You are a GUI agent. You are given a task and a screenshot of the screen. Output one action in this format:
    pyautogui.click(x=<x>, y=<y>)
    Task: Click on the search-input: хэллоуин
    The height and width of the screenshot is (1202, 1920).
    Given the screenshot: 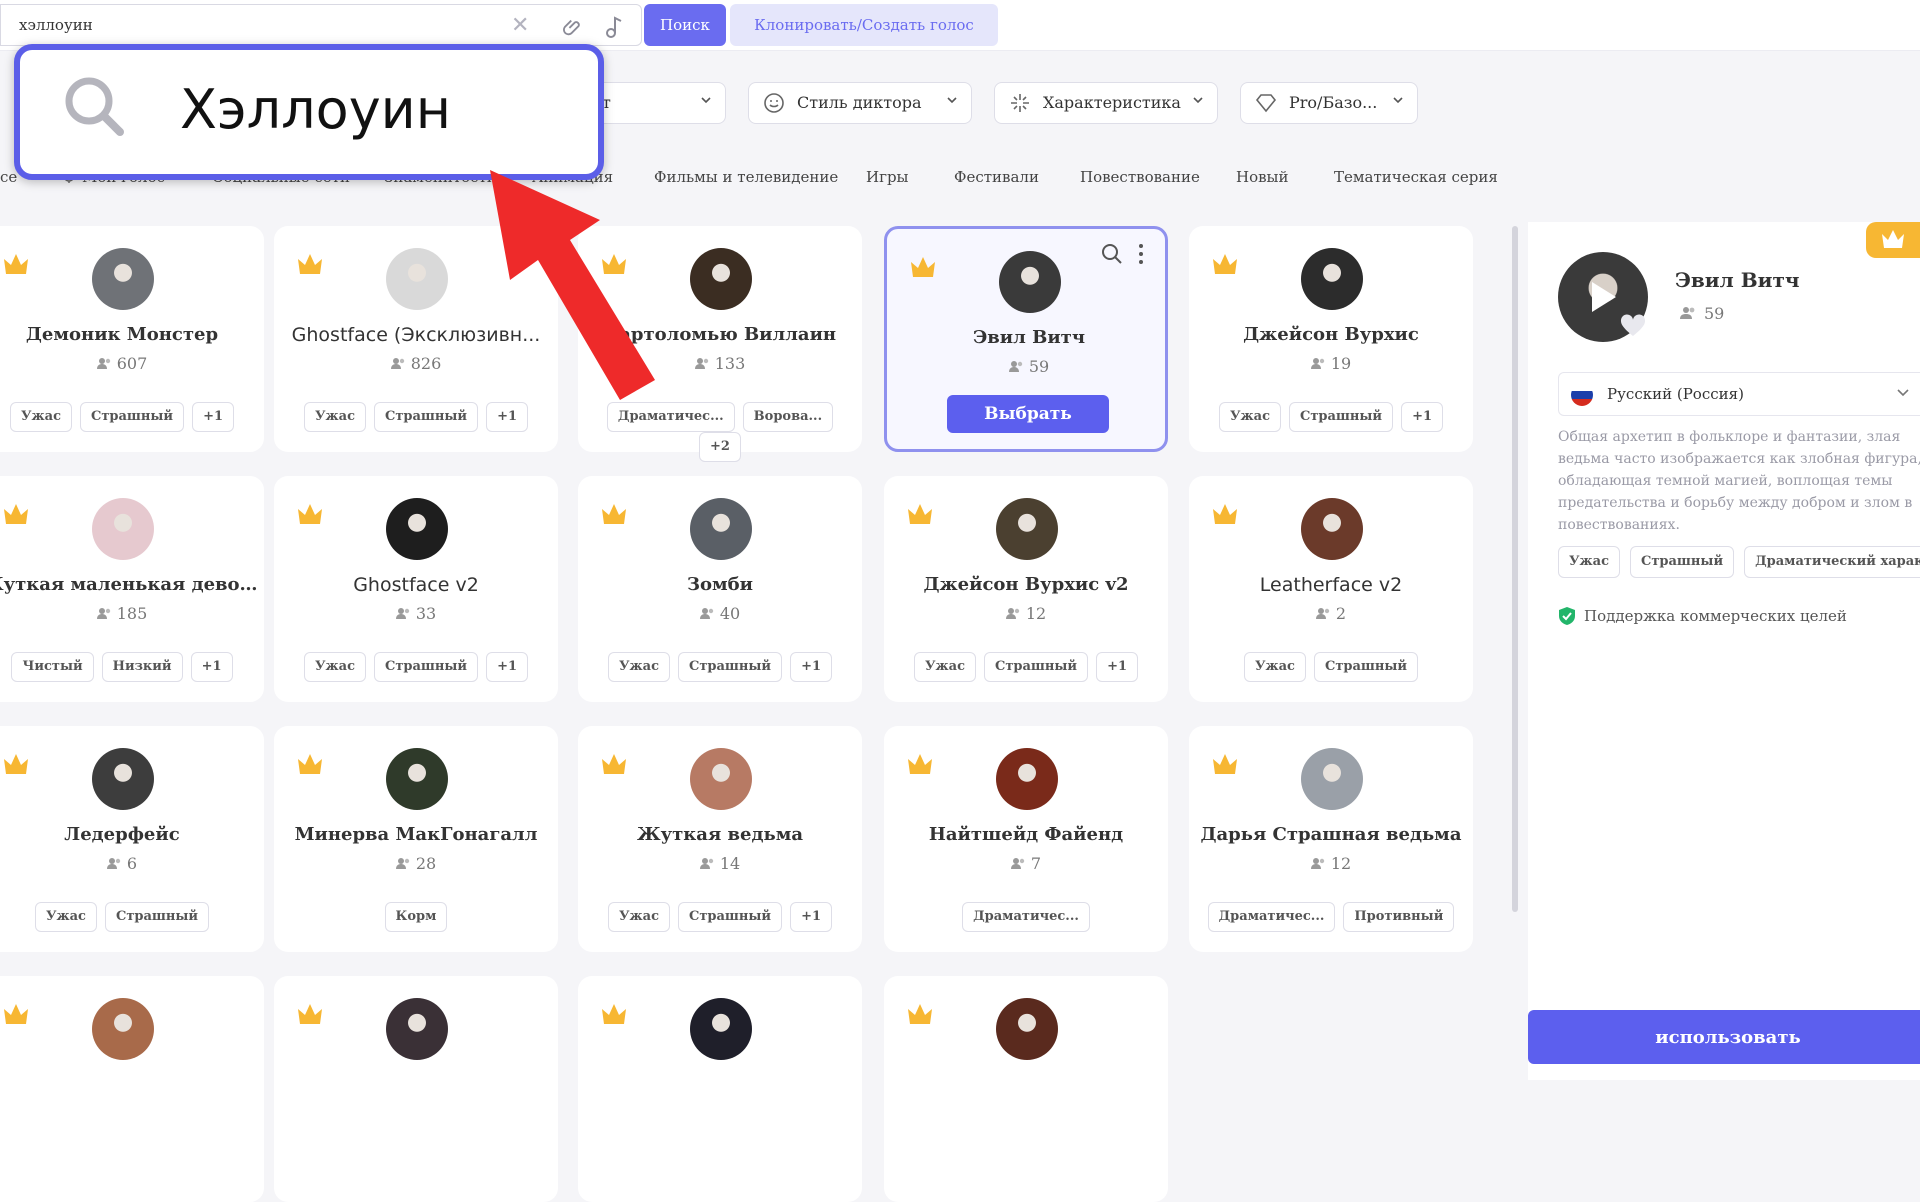 What is the action you would take?
    pyautogui.click(x=56, y=25)
    